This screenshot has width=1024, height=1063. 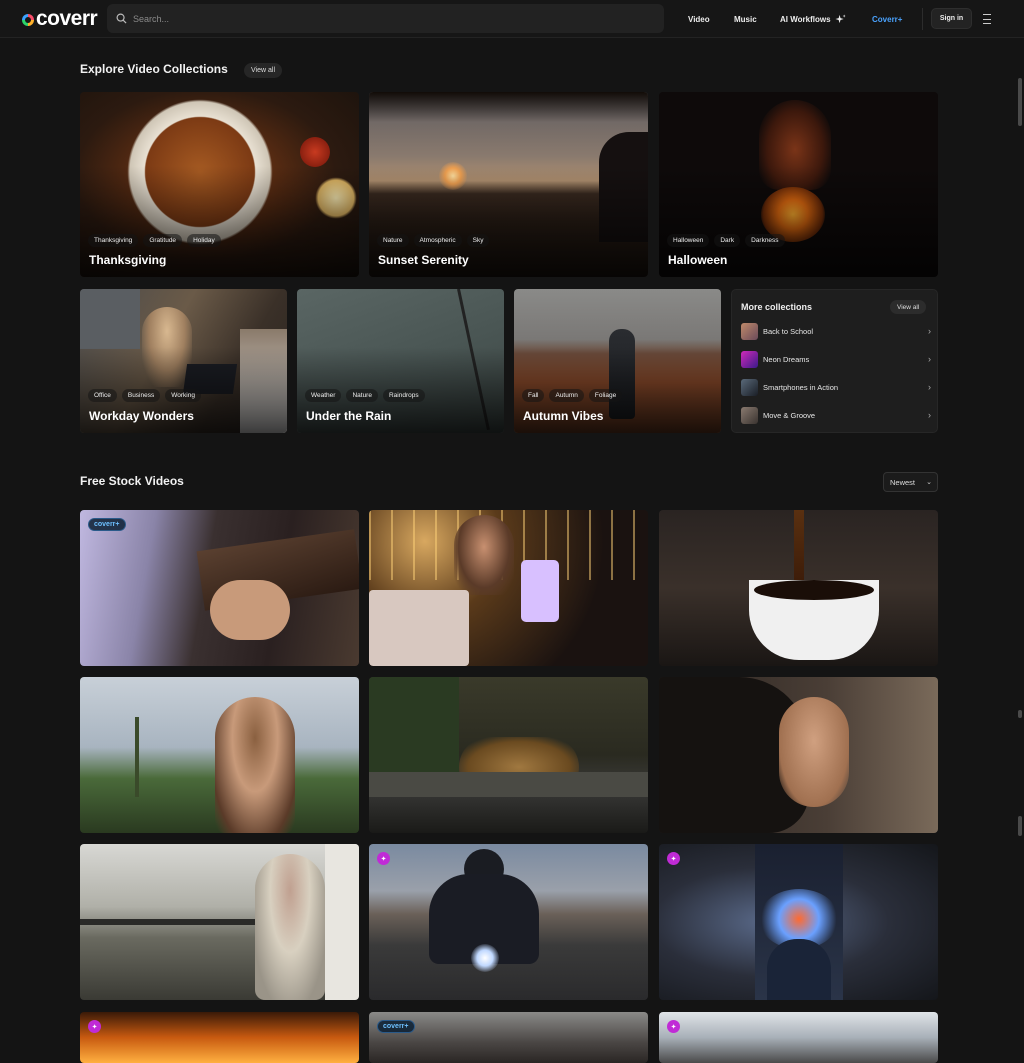 I want to click on video-tile-phone-lights, so click(x=508, y=588).